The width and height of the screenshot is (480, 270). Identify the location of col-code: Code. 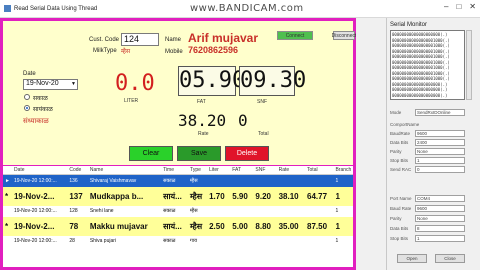
(77, 170).